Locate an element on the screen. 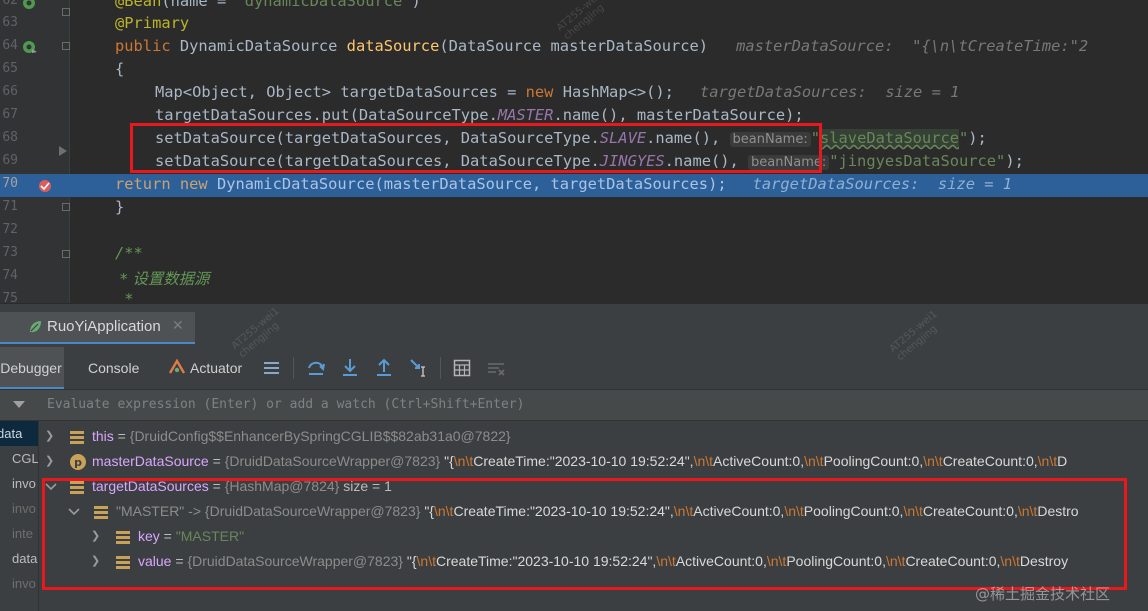  line-number: 74 is located at coordinates (10, 275).